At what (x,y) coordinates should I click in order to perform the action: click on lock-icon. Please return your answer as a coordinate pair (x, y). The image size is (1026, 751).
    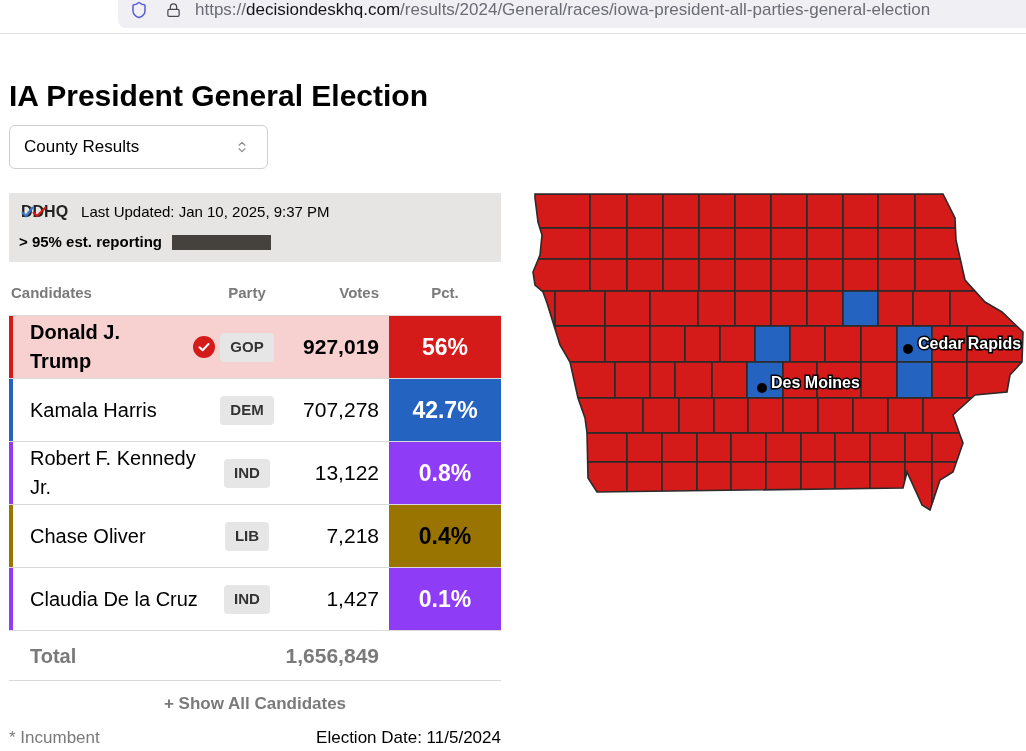
    Looking at the image, I should click on (173, 10).